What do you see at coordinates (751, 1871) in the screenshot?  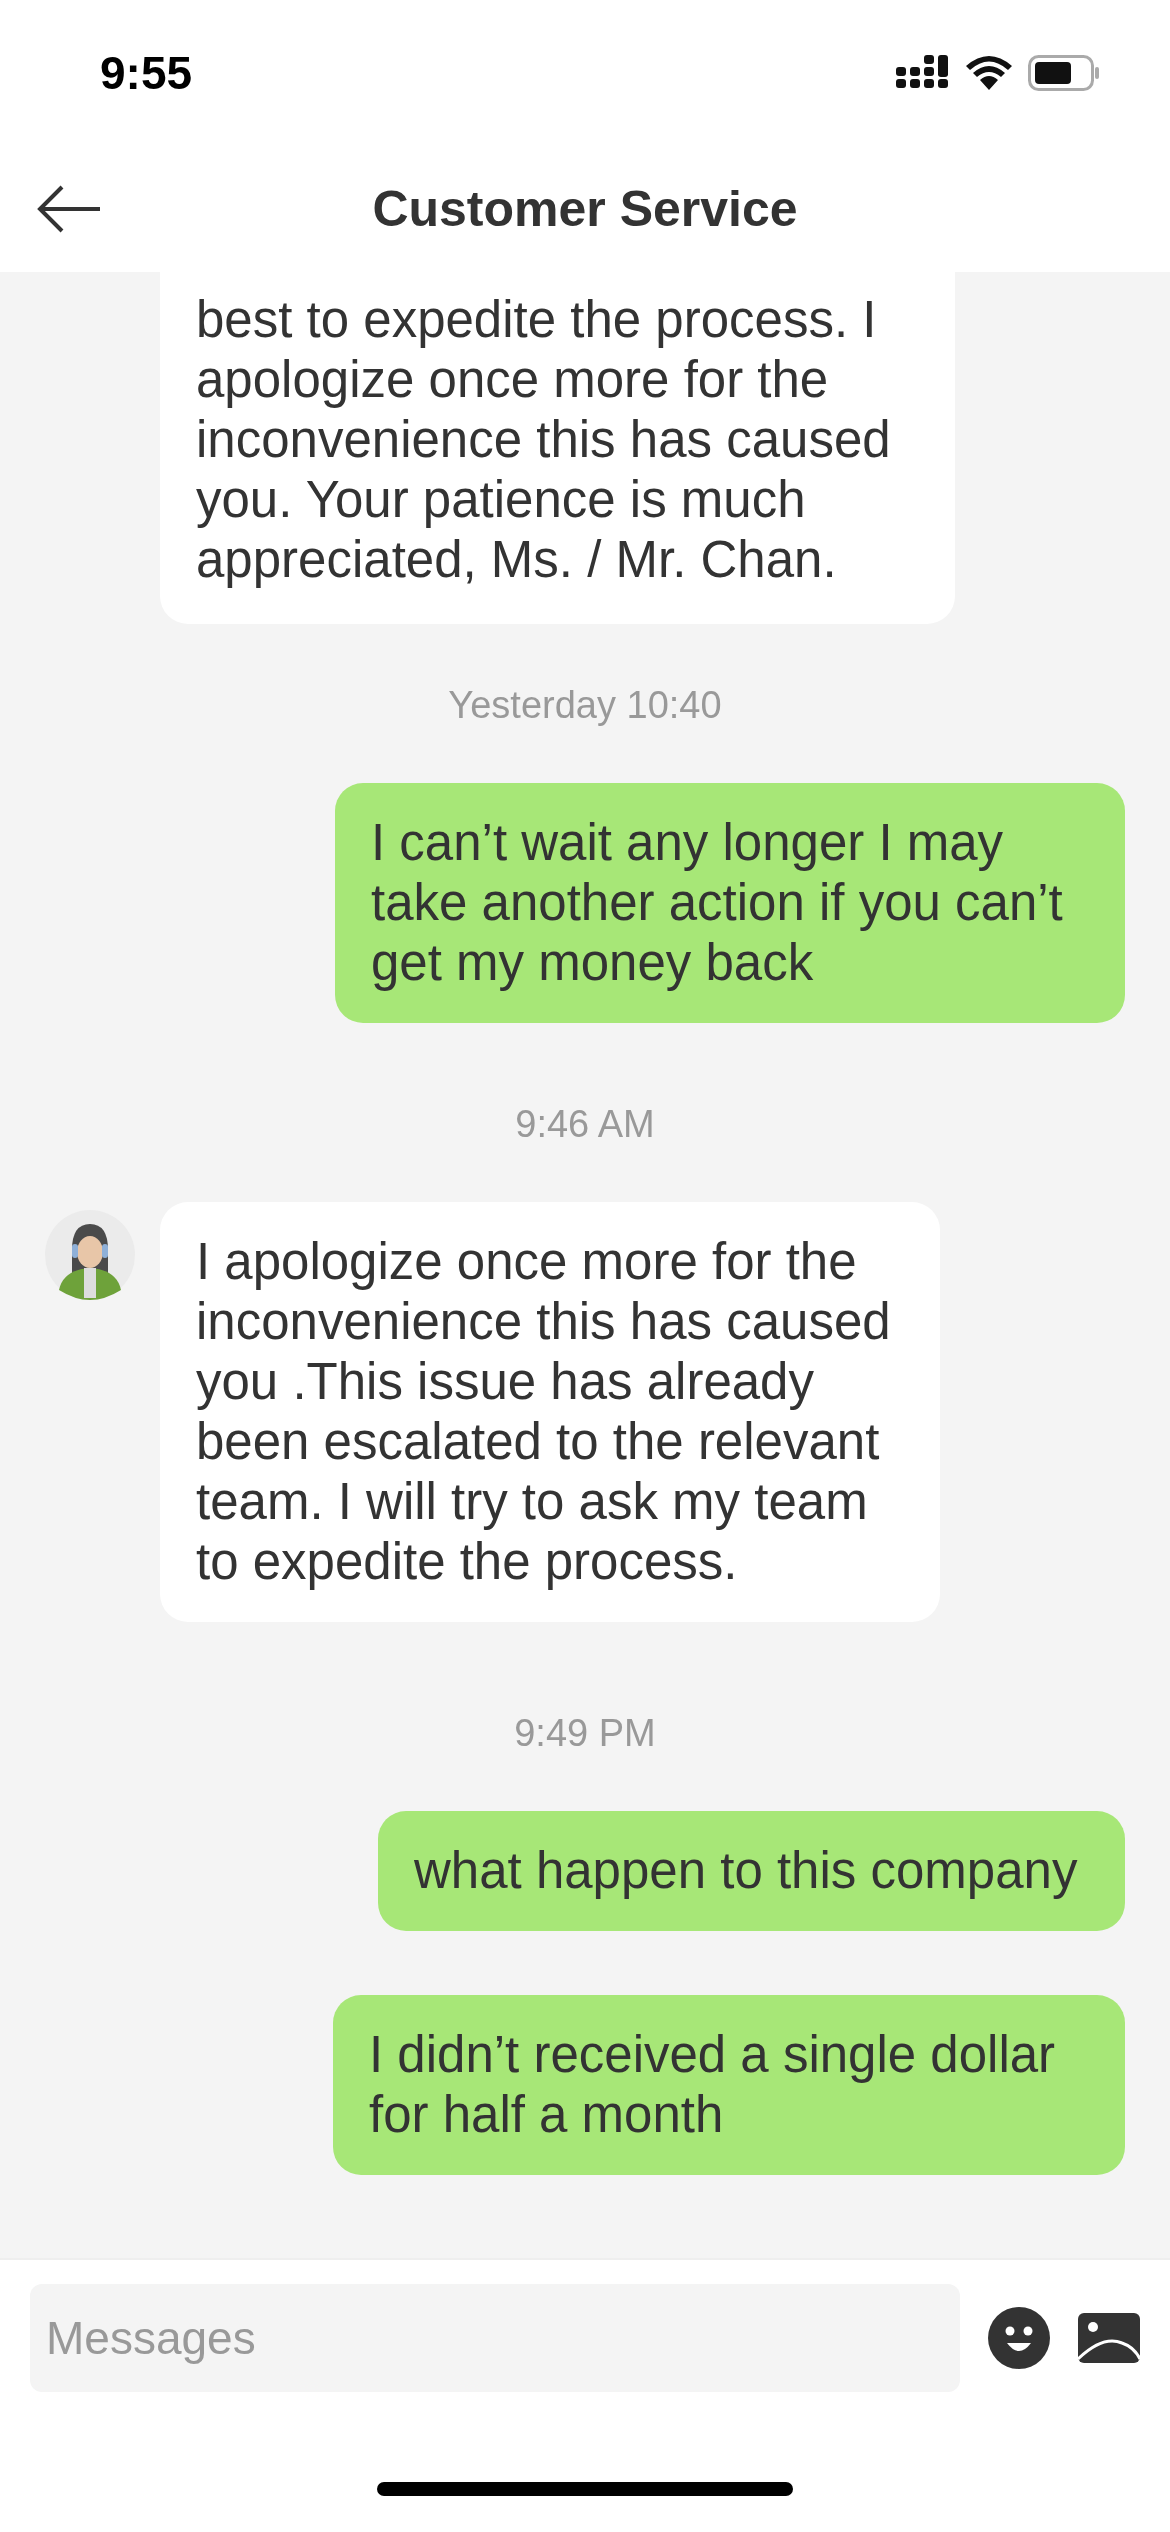 I see `outgoing-message: what happen to this company` at bounding box center [751, 1871].